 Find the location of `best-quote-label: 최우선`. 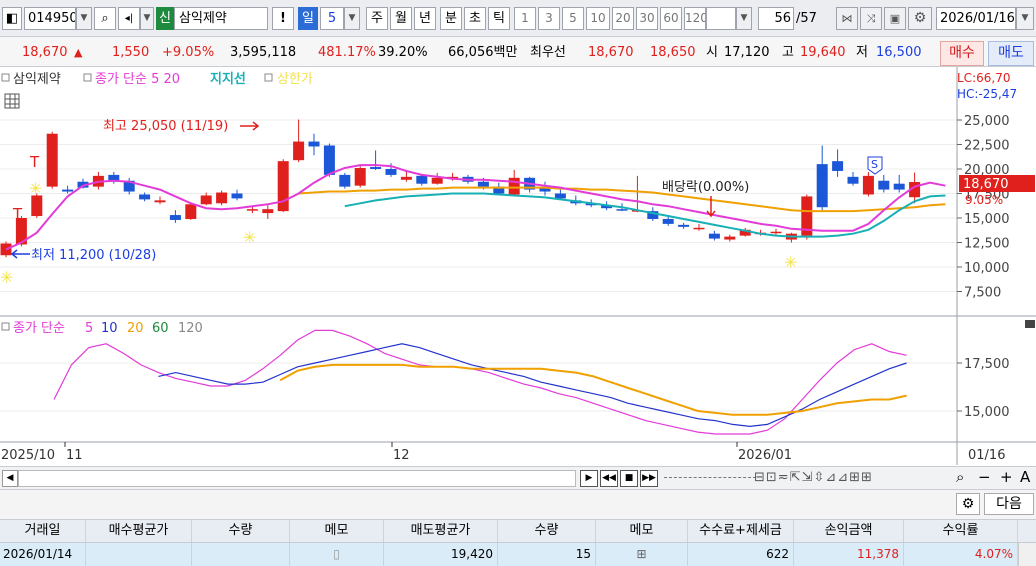

best-quote-label: 최우선 is located at coordinates (548, 52).